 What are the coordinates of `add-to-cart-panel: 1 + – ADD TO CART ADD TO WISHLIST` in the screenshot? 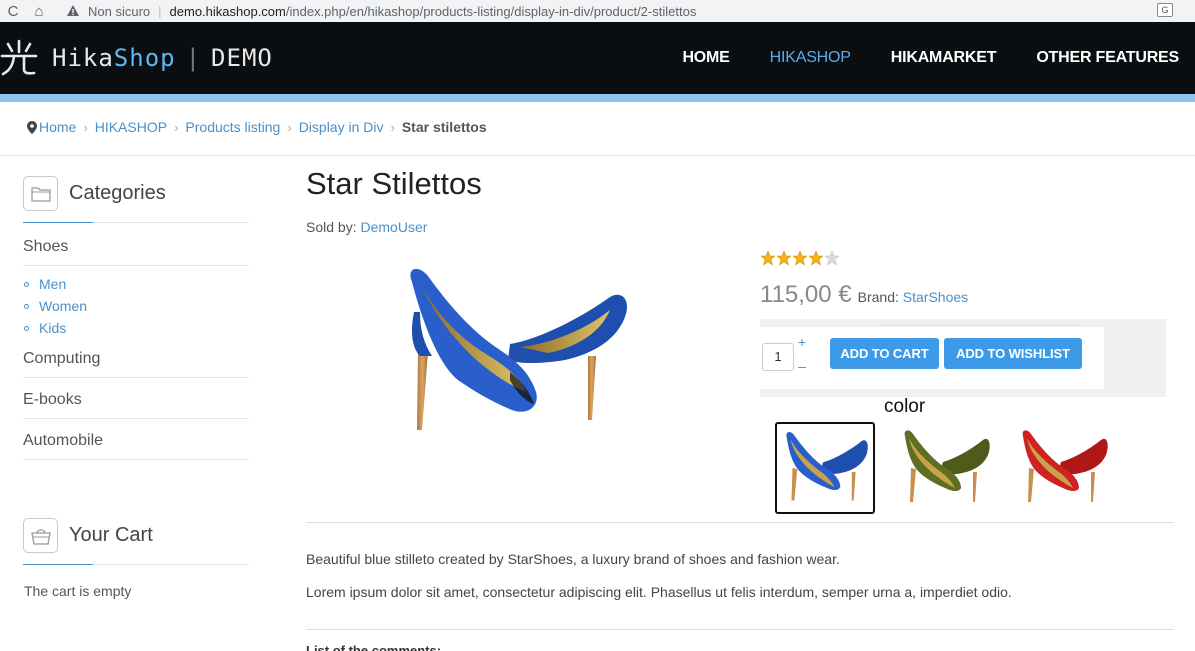 It's located at (963, 358).